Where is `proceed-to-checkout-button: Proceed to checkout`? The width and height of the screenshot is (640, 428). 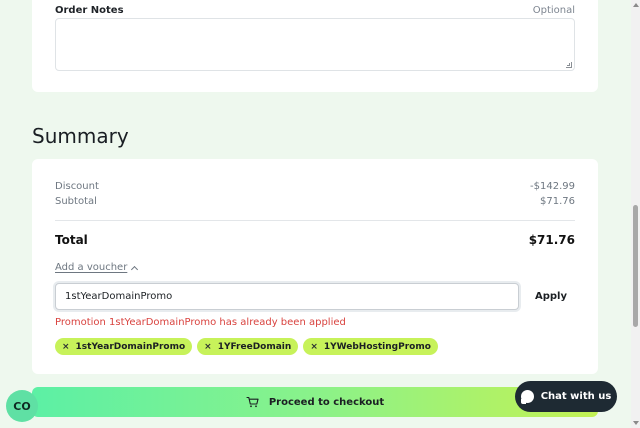 proceed-to-checkout-button: Proceed to checkout is located at coordinates (315, 402).